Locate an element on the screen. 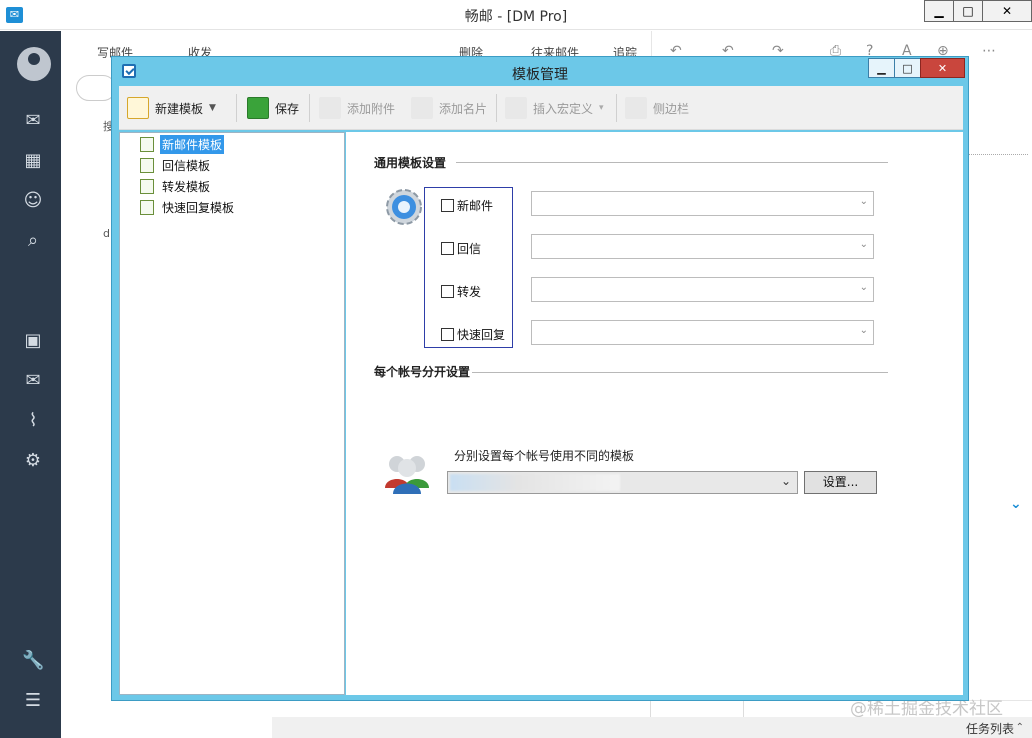 The width and height of the screenshot is (1032, 738). redacted-account is located at coordinates (535, 482).